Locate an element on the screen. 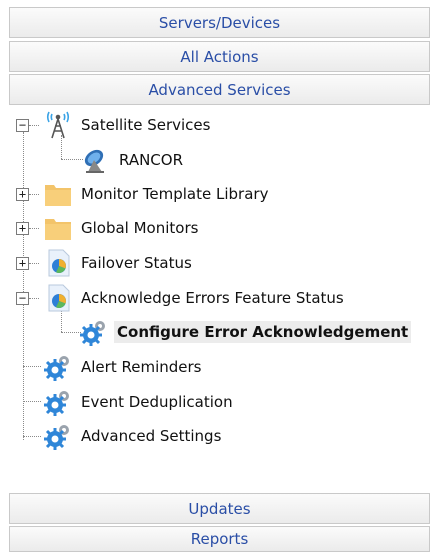 Image resolution: width=433 pixels, height=552 pixels. tree-item-label: Failover Status is located at coordinates (136, 263).